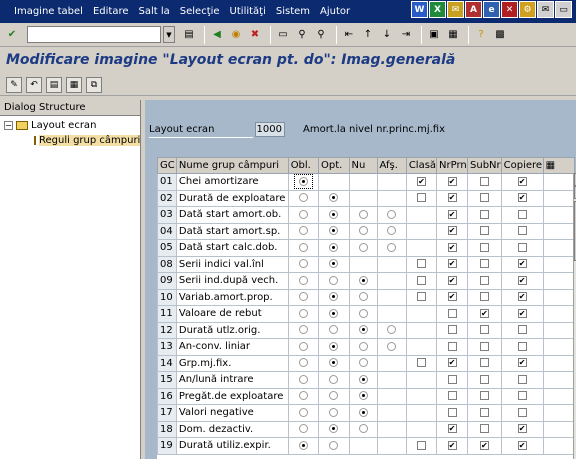  Describe the element at coordinates (453, 35) in the screenshot. I see `shortcut-icon: ▦` at that location.